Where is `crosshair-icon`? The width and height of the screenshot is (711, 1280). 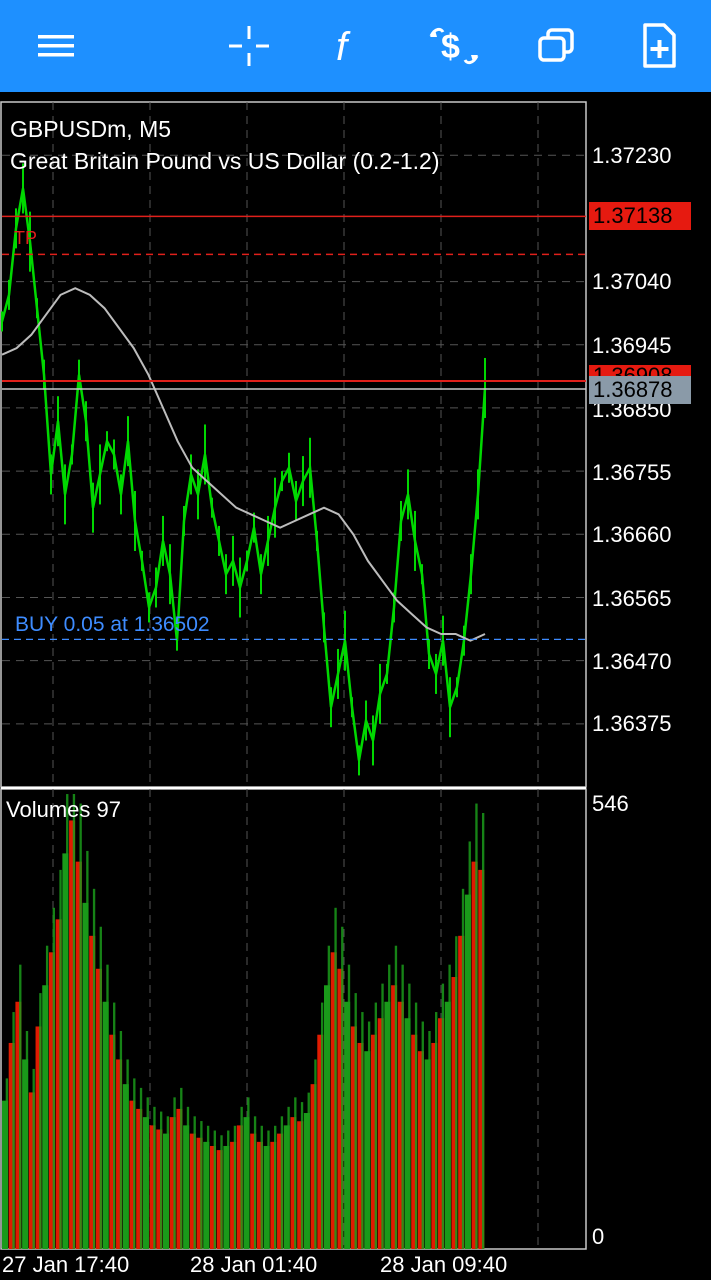 crosshair-icon is located at coordinates (249, 46).